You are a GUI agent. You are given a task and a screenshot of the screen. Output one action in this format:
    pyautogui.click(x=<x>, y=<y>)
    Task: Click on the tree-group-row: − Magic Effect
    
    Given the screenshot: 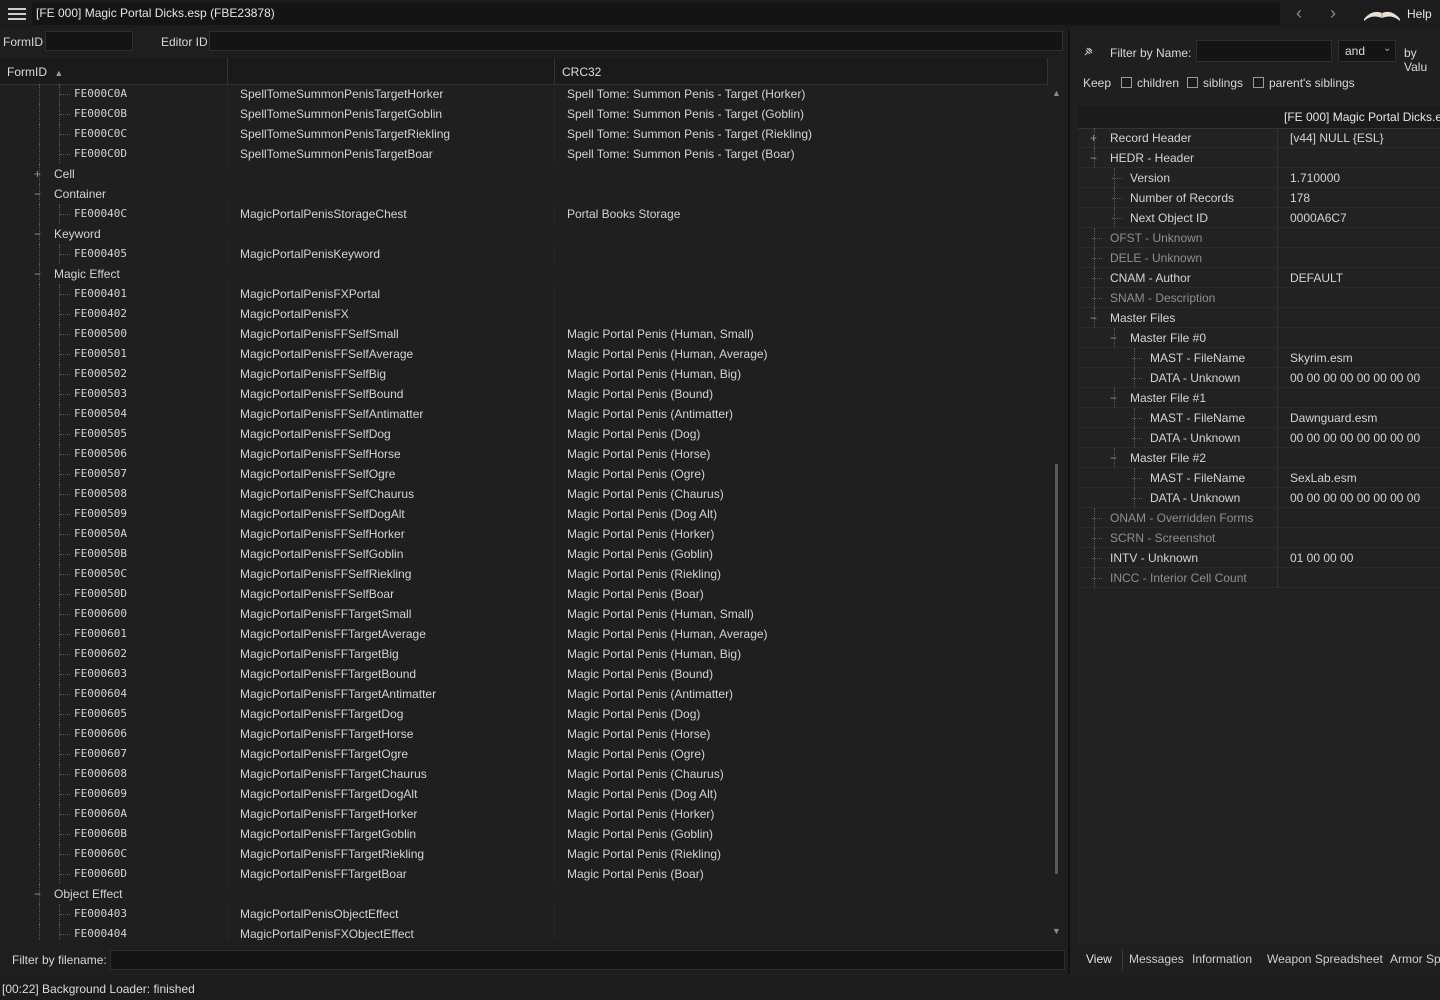 What is the action you would take?
    pyautogui.click(x=524, y=274)
    